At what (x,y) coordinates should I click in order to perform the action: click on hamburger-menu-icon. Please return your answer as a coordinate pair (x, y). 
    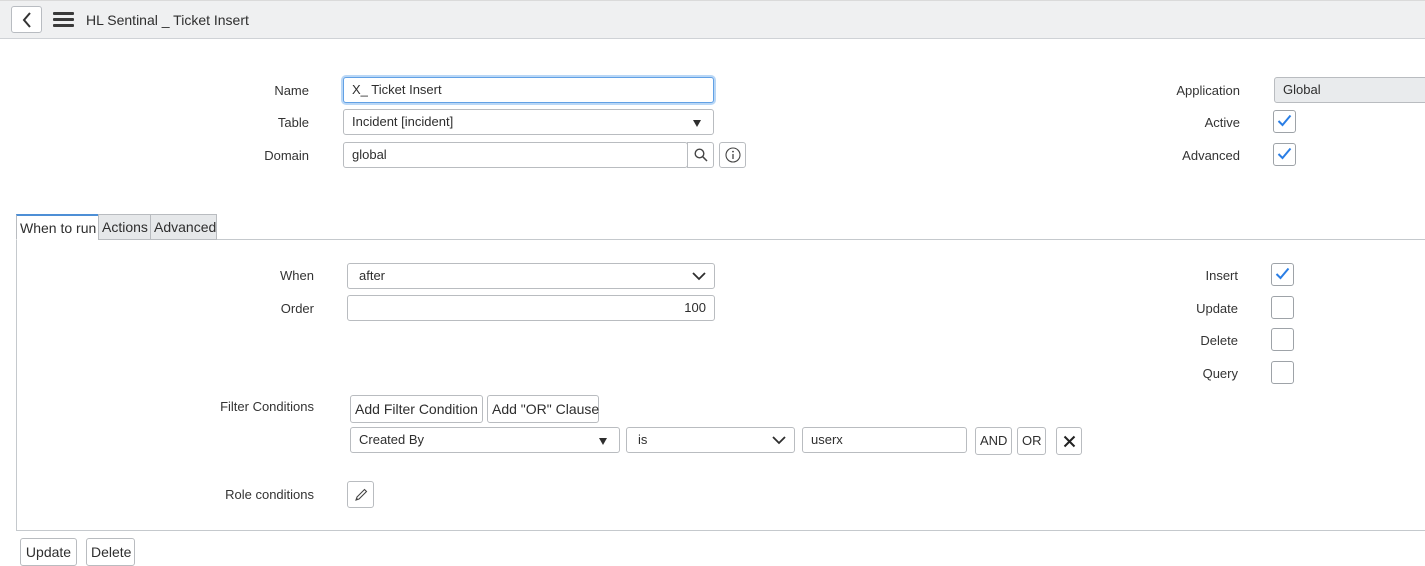
    Looking at the image, I should click on (63, 20).